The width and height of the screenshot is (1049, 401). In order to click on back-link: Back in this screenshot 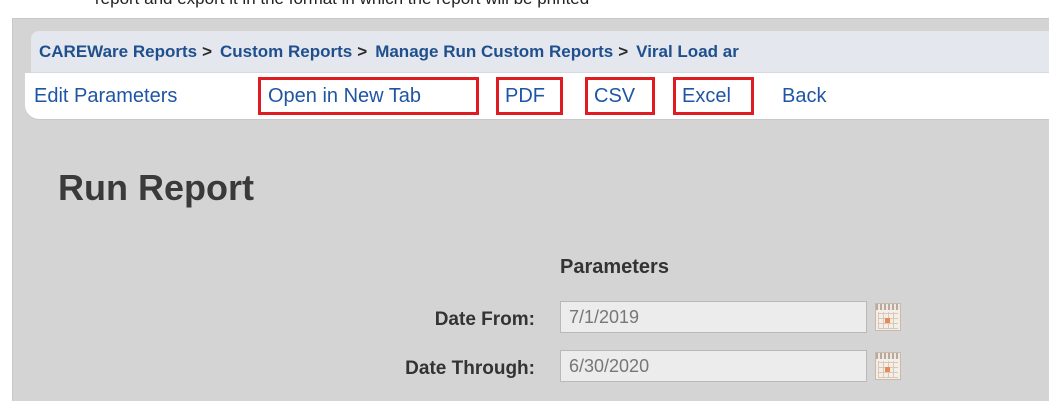, I will do `click(804, 96)`.